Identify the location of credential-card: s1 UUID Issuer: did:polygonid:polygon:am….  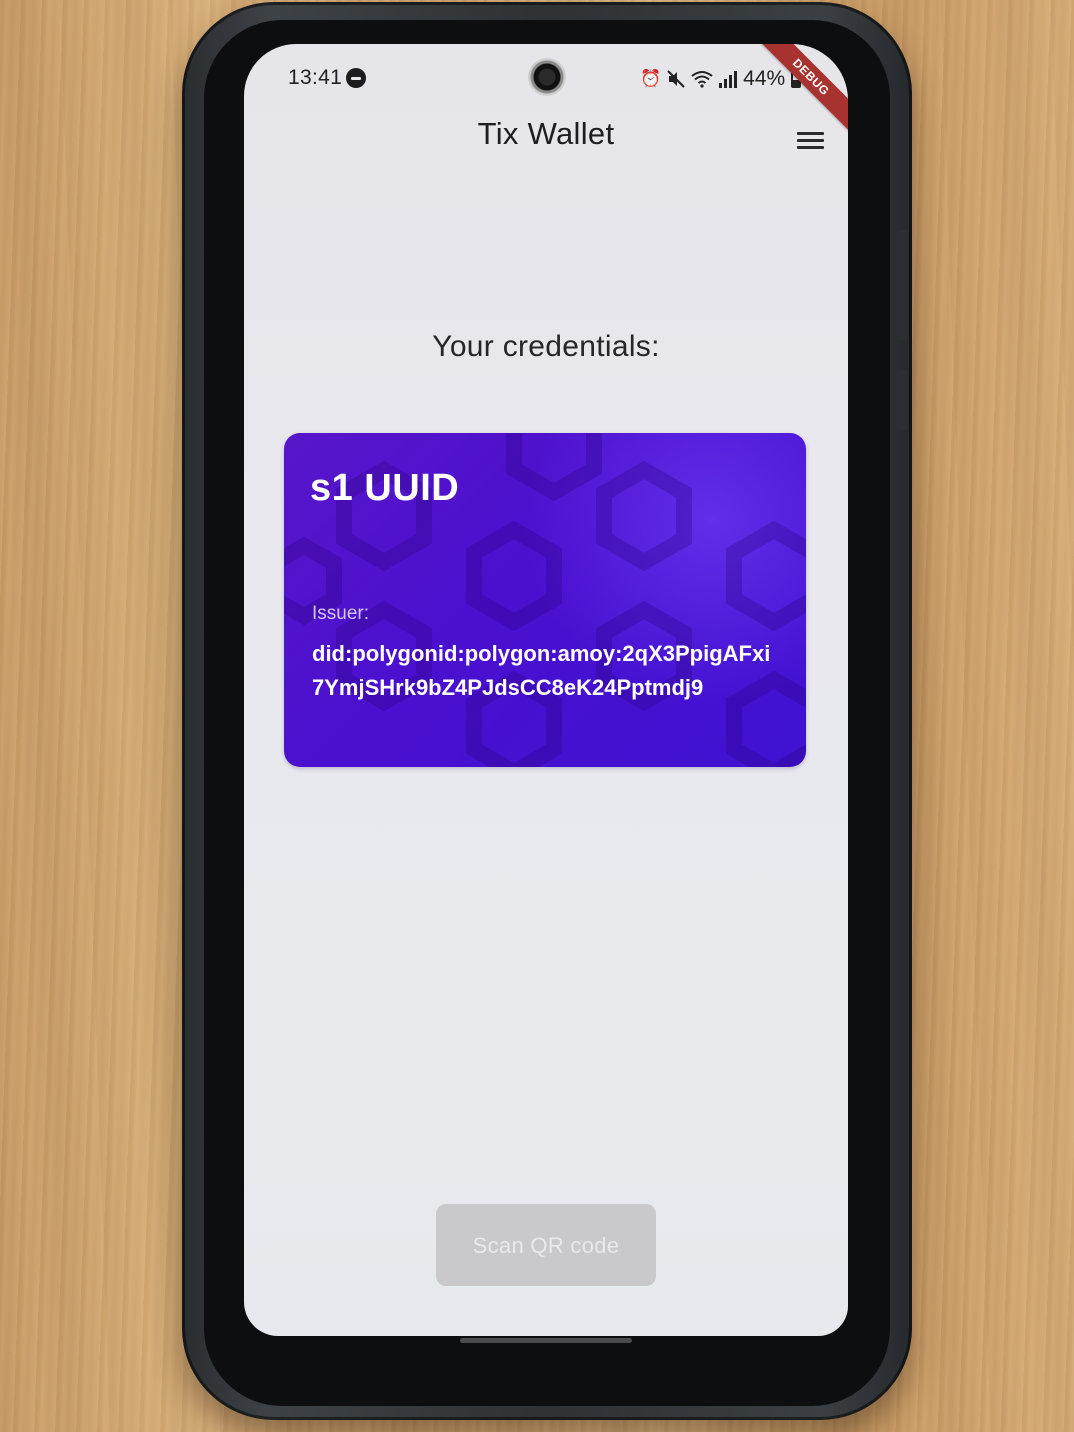
(545, 600).